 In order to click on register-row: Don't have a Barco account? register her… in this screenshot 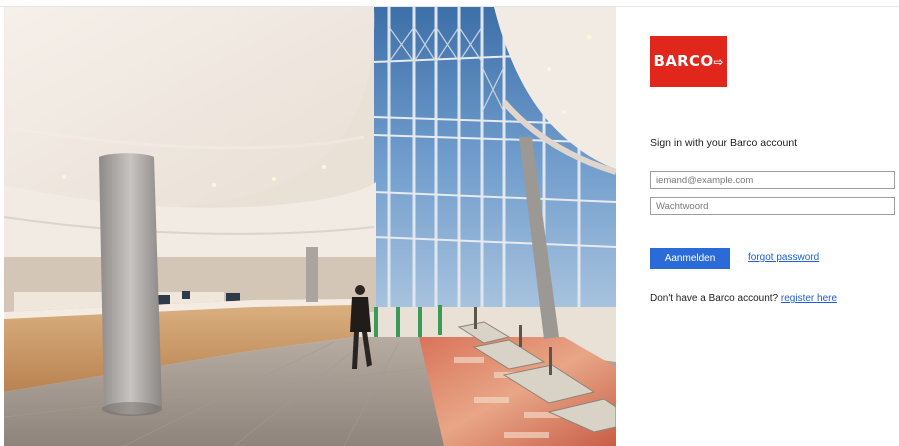, I will do `click(743, 298)`.